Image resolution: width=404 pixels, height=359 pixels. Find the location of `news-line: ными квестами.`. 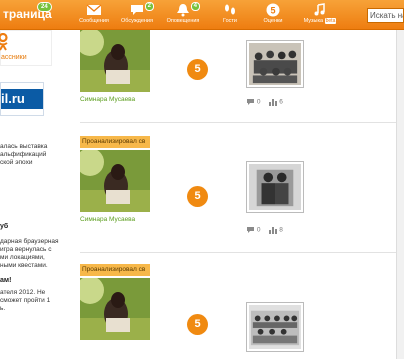

news-line: ными квестами. is located at coordinates (35, 266).